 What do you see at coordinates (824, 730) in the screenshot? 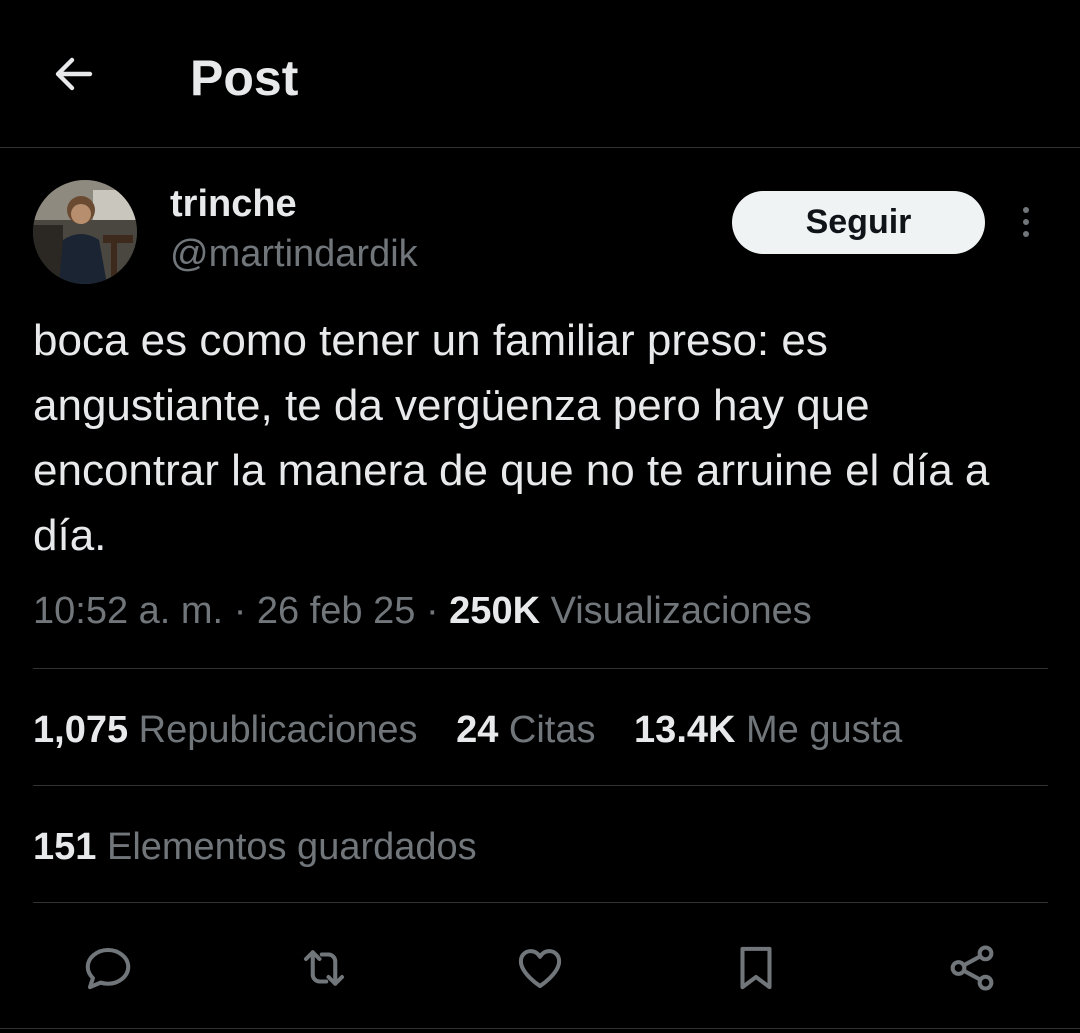
I see `likes-label: Me gusta` at bounding box center [824, 730].